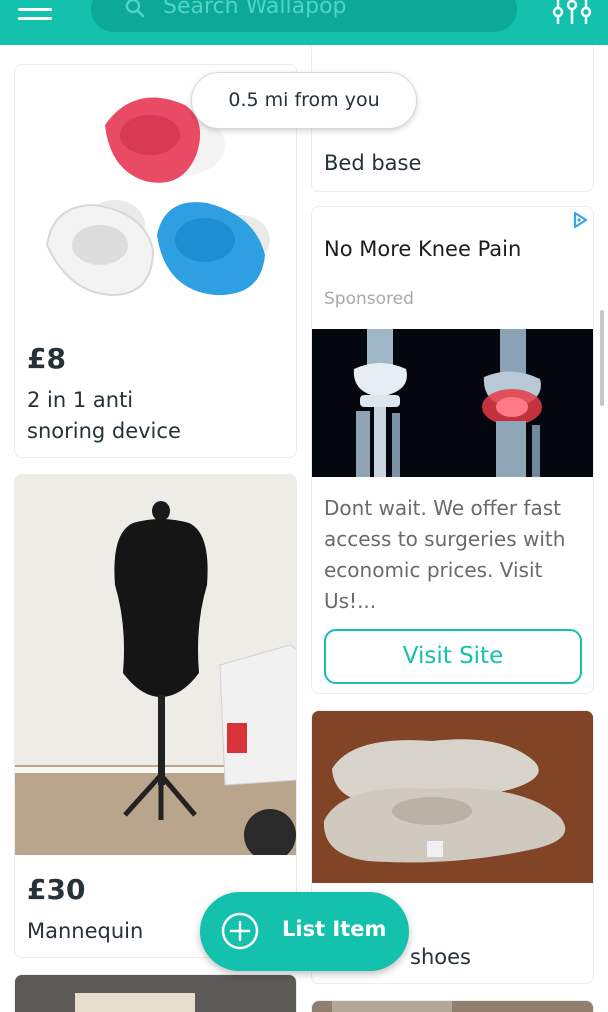  I want to click on list-item-button: List Item, so click(304, 931).